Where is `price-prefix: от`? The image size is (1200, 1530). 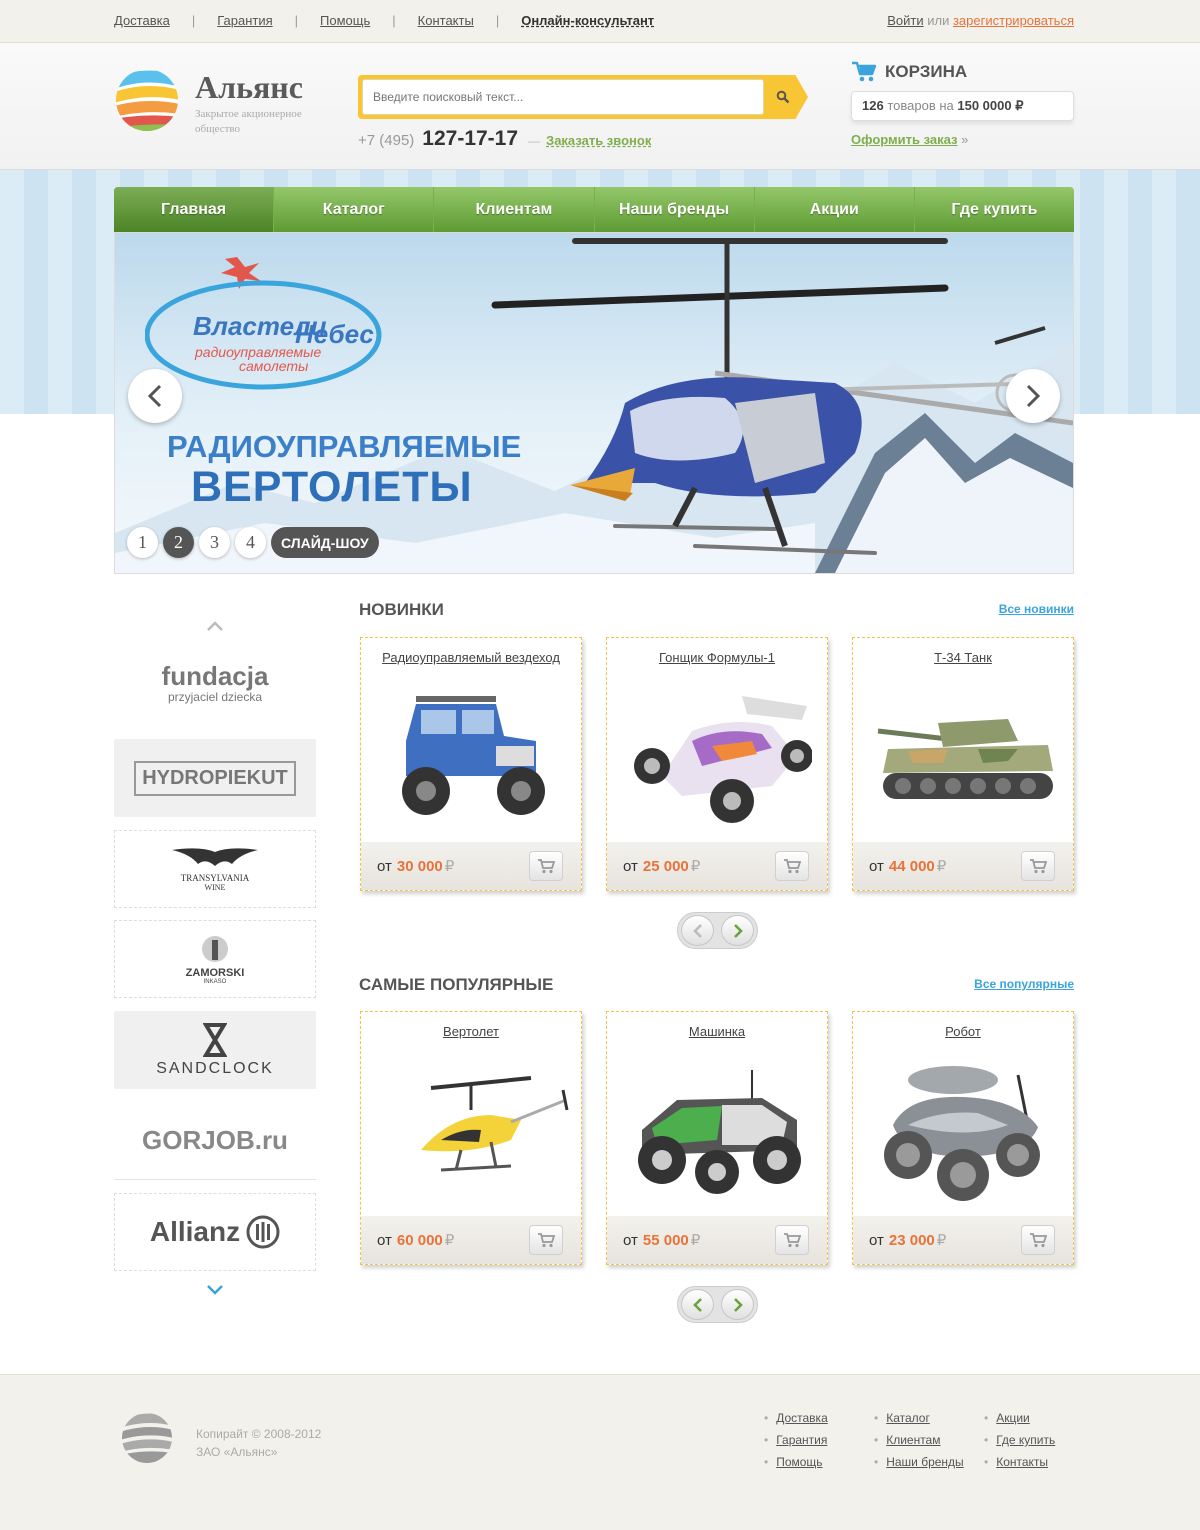 price-prefix: от is located at coordinates (630, 1240).